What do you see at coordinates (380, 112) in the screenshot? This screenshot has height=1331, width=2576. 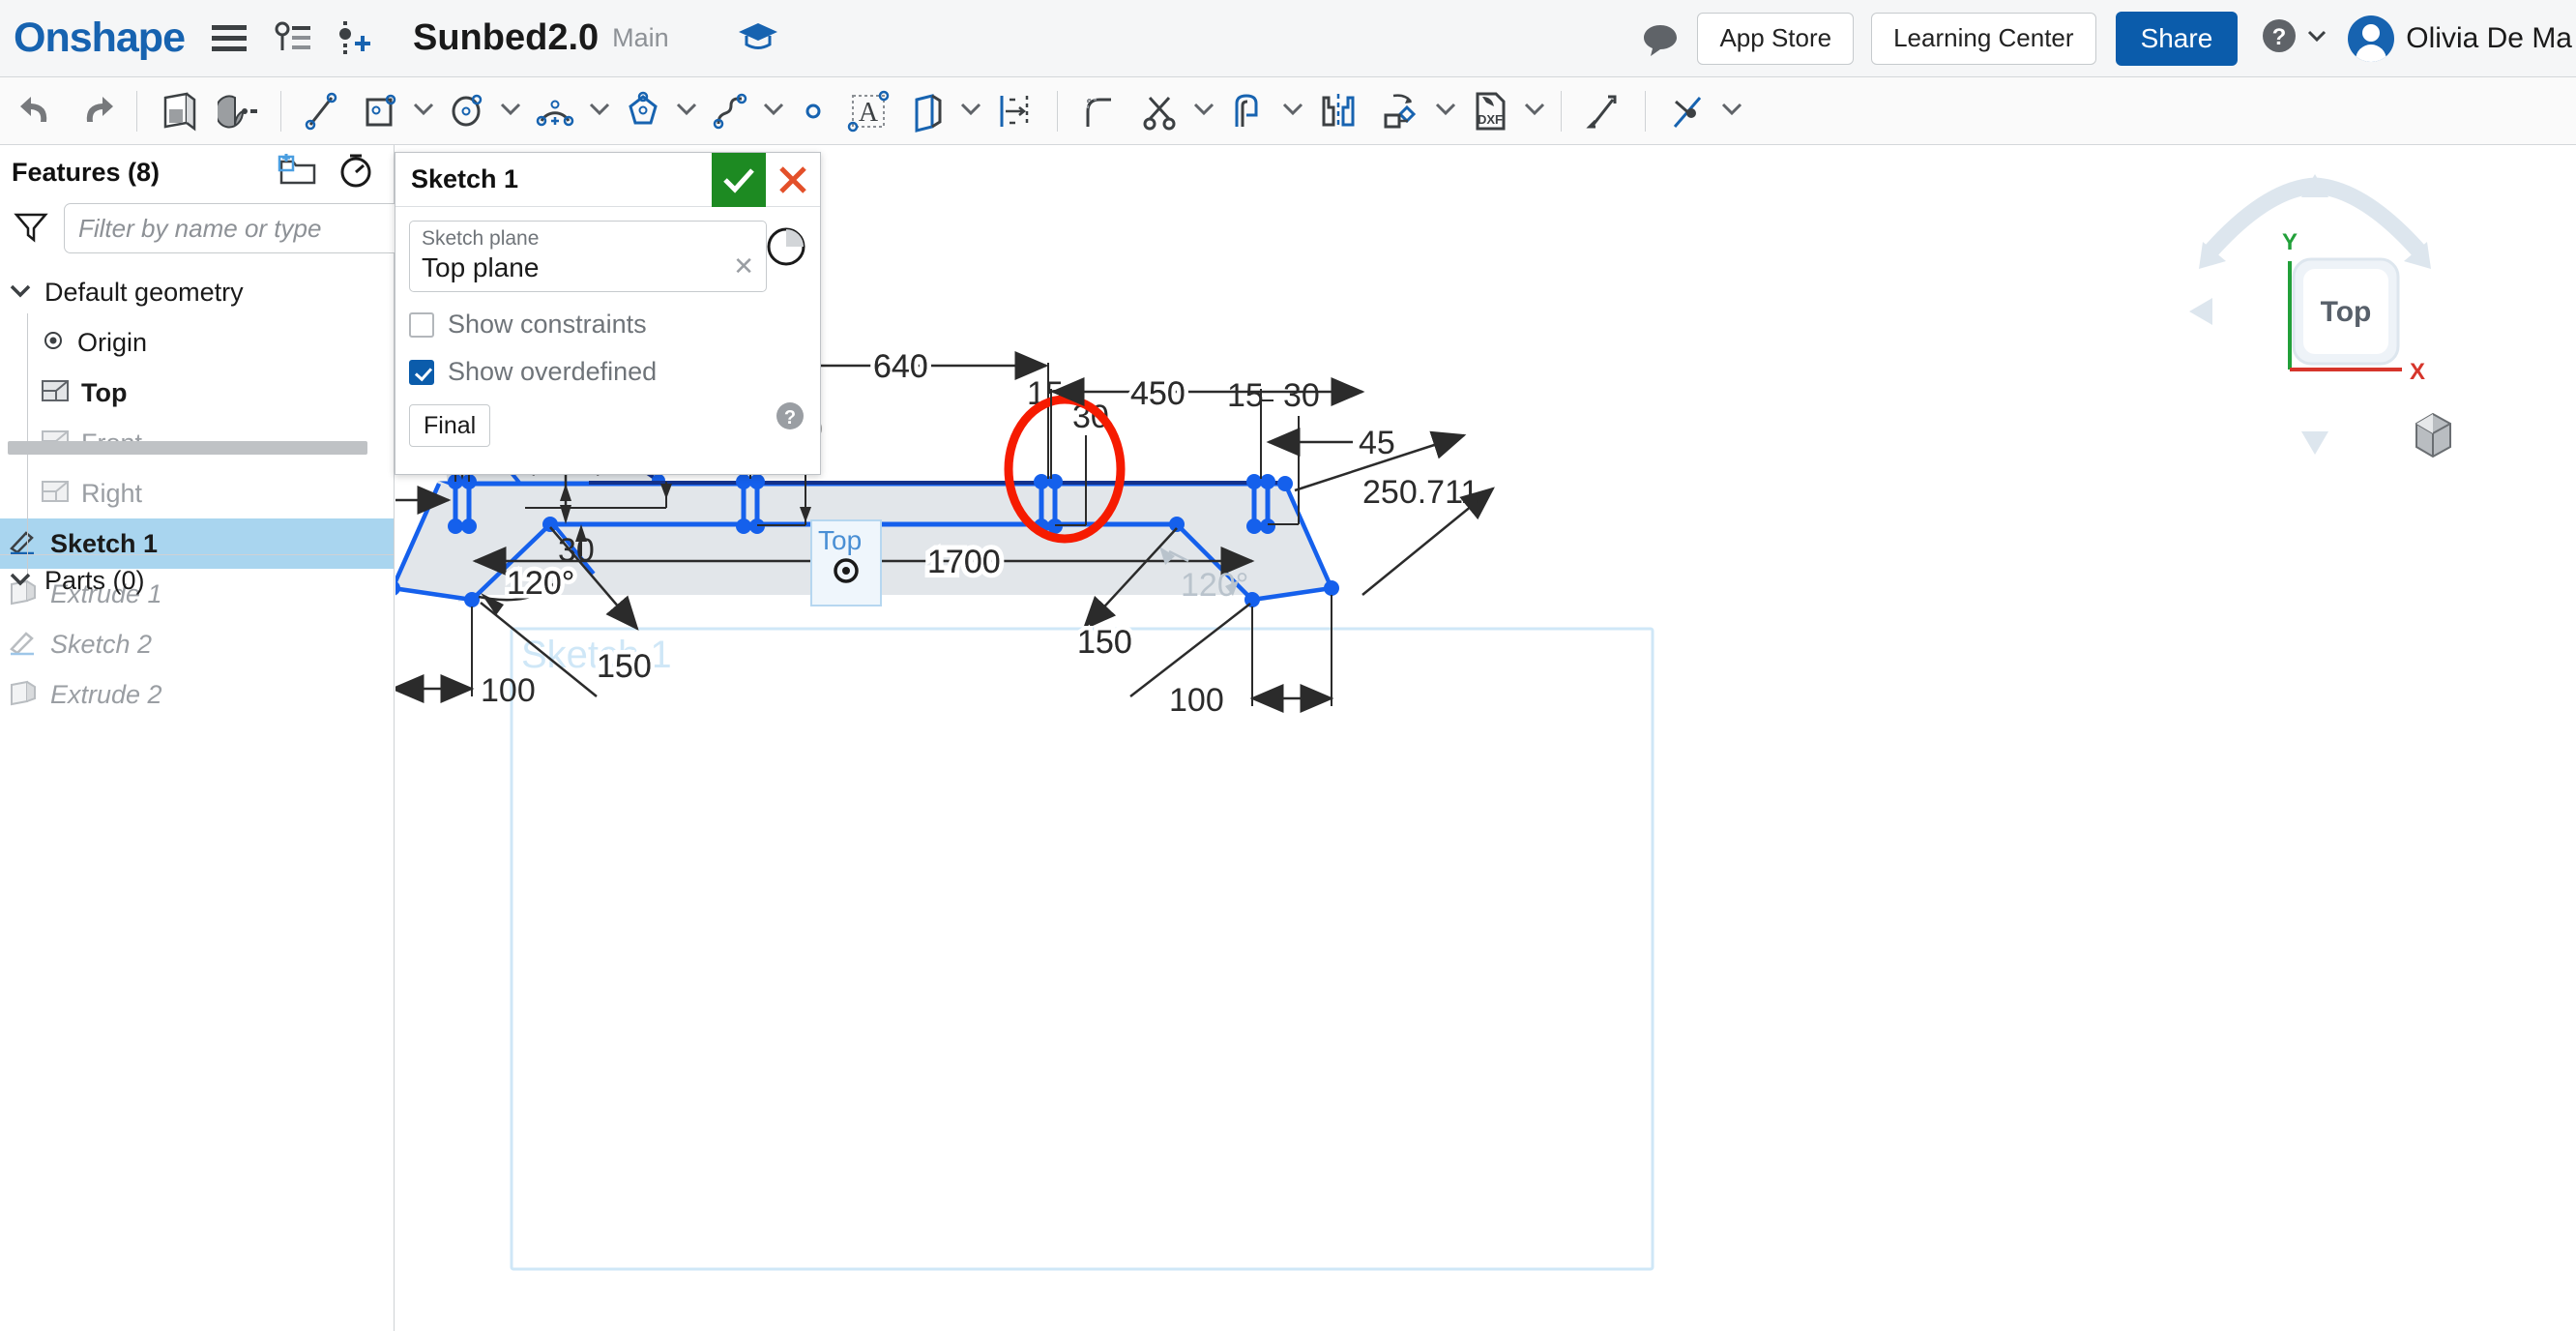 I see `rectangle-icon` at bounding box center [380, 112].